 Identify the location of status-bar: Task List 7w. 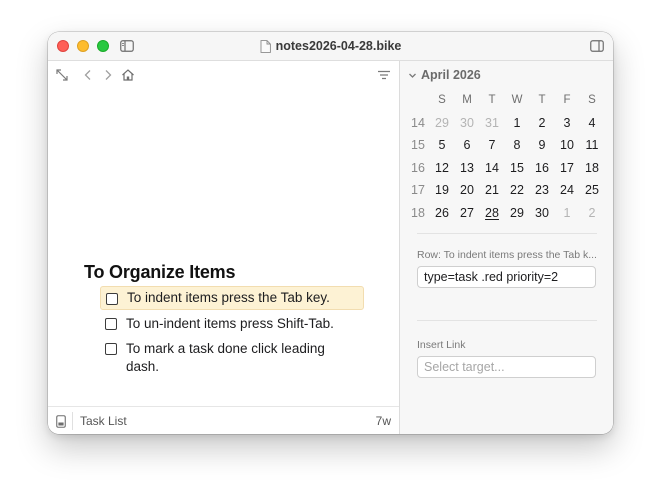
(223, 420).